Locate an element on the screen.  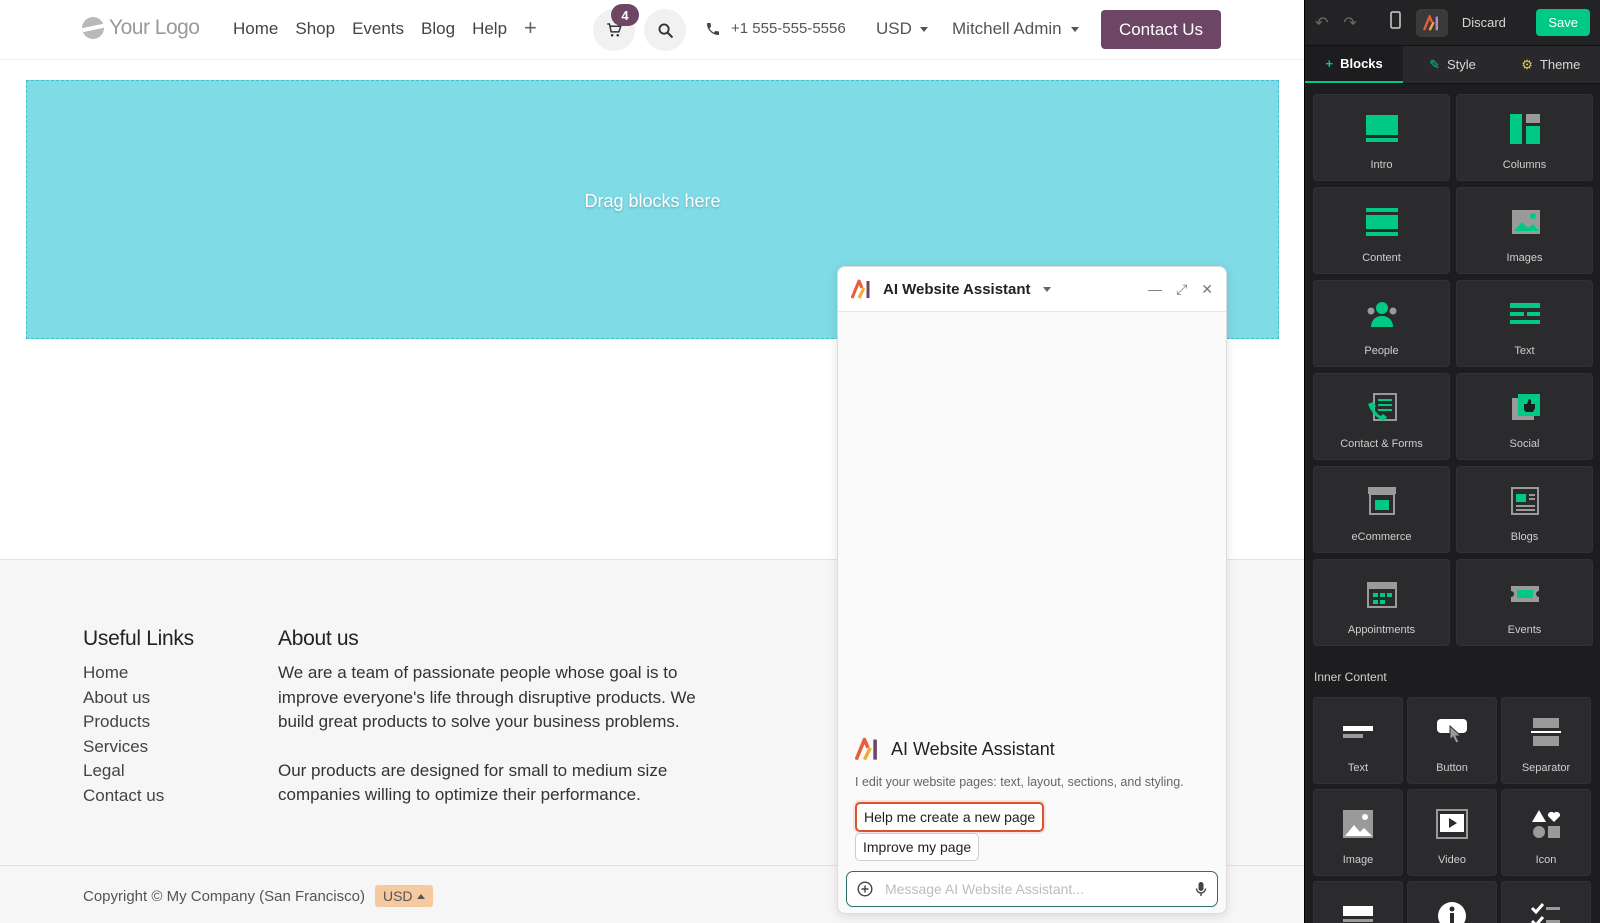
footer-currency-selector: USD is located at coordinates (403, 896).